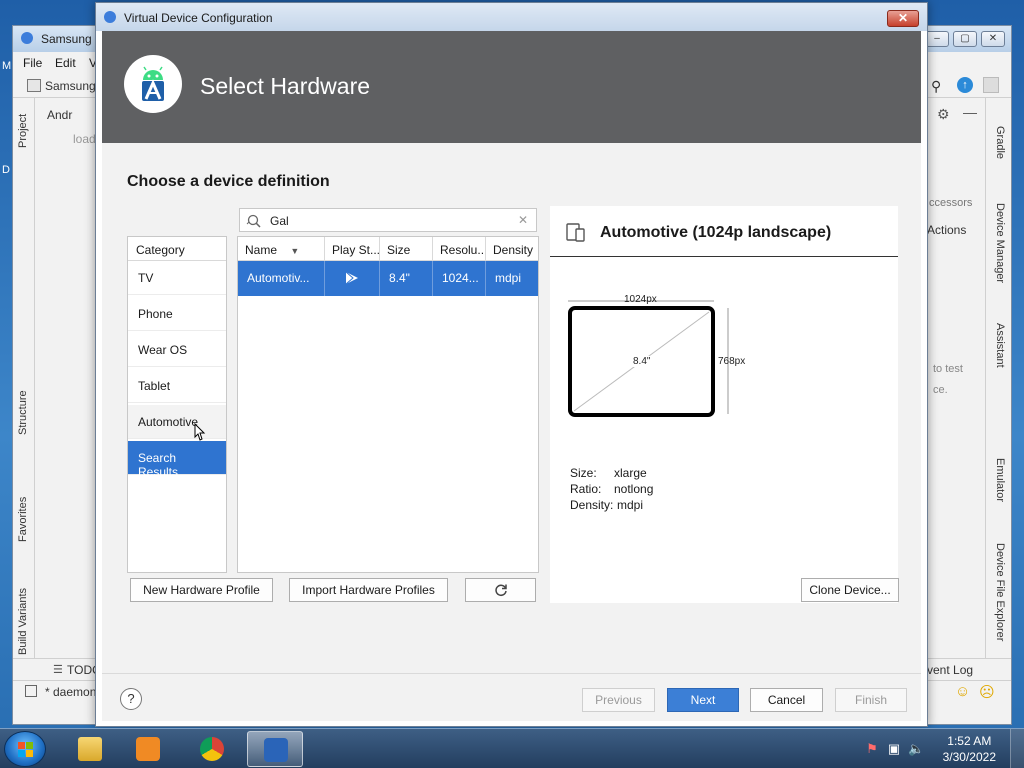 This screenshot has height=768, width=1024. I want to click on gear-icon: ⚙, so click(943, 114).